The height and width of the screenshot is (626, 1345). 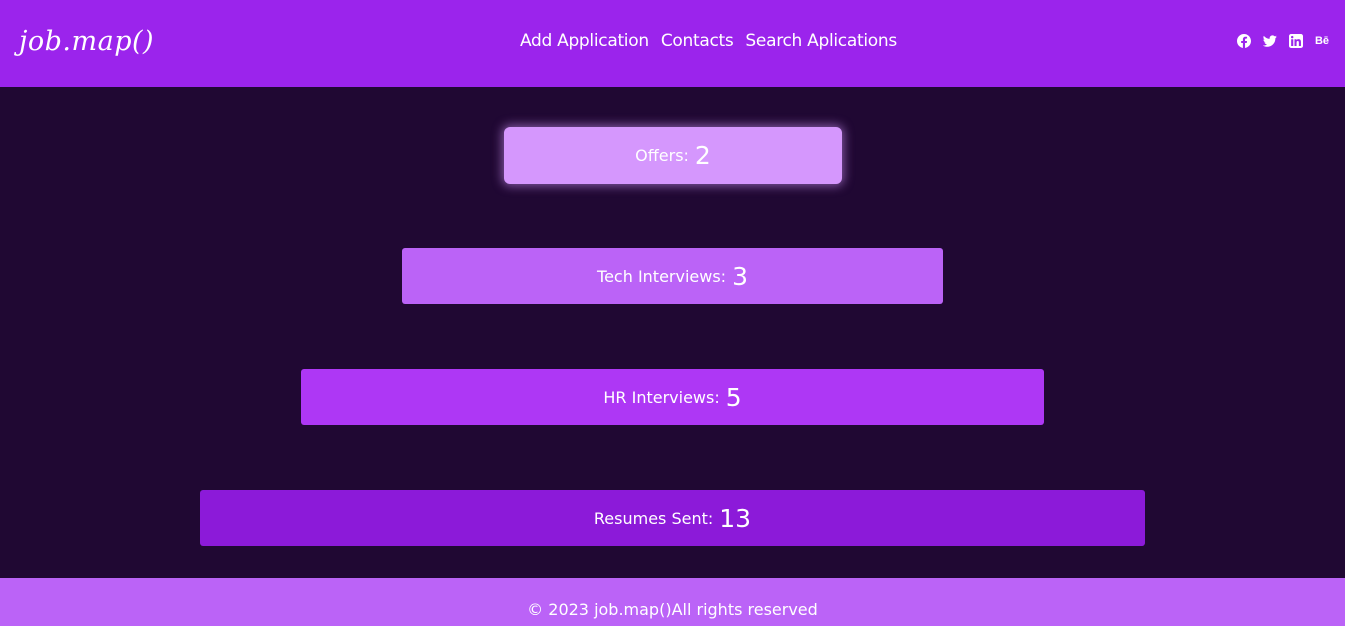 I want to click on facebook-icon, so click(x=1244, y=41).